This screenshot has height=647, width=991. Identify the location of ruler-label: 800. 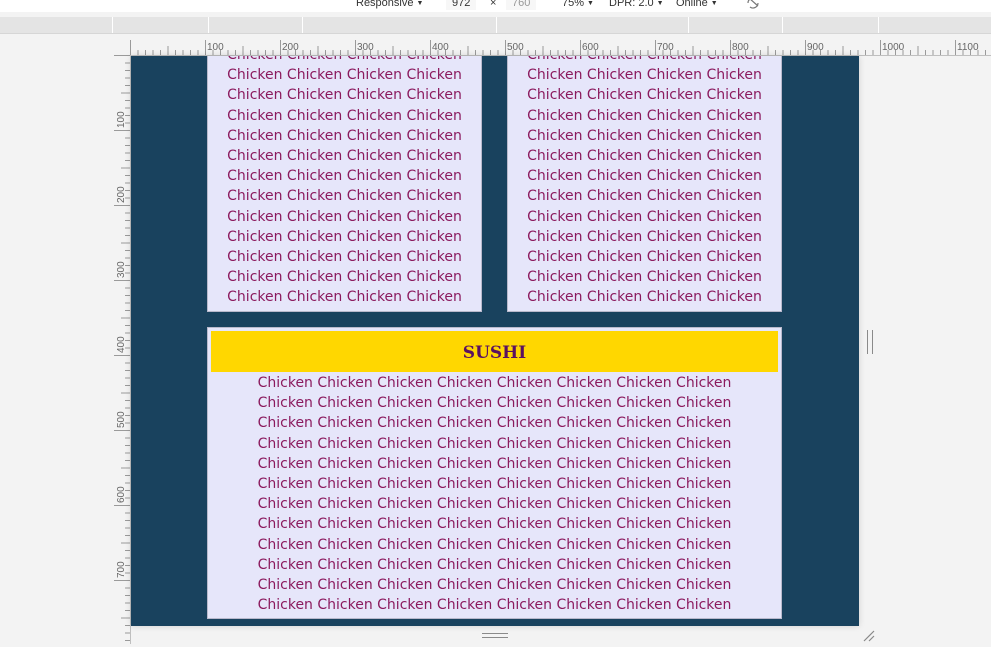
(740, 47).